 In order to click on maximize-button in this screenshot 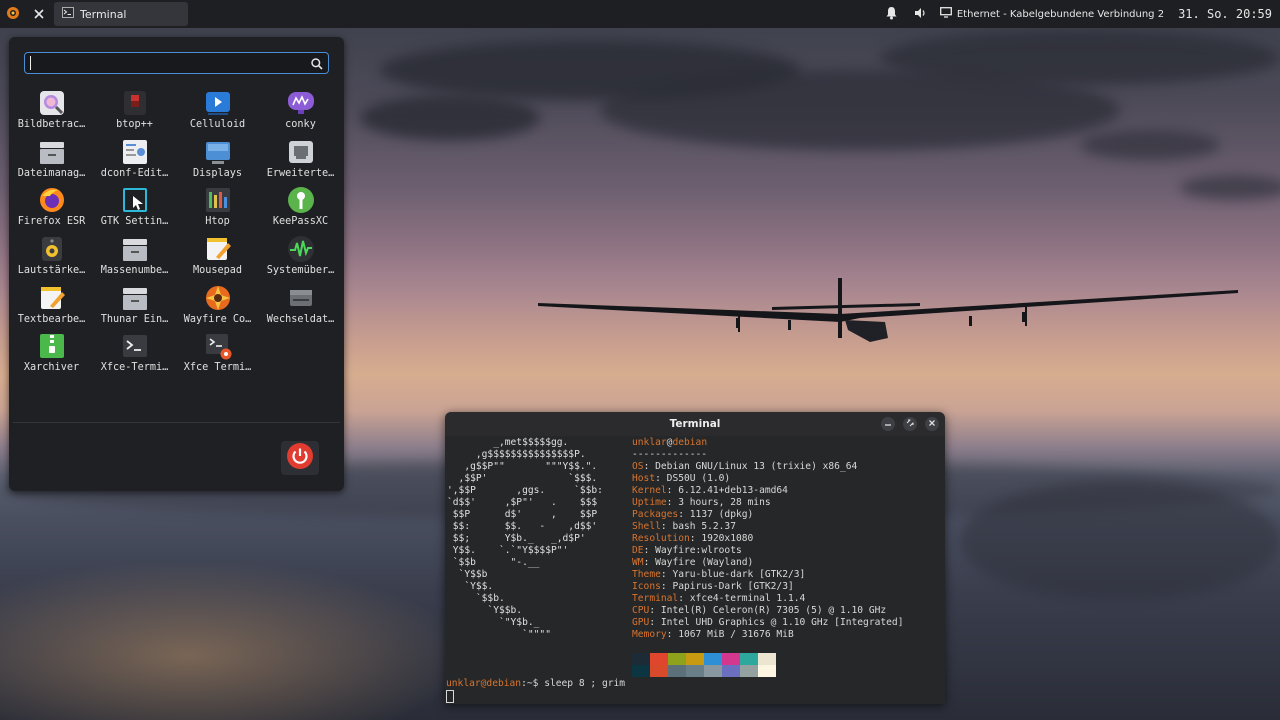, I will do `click(910, 424)`.